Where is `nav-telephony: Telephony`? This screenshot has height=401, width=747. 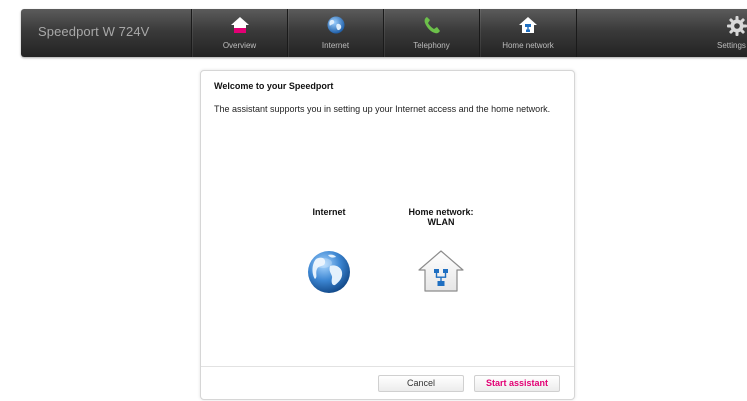 nav-telephony: Telephony is located at coordinates (431, 33).